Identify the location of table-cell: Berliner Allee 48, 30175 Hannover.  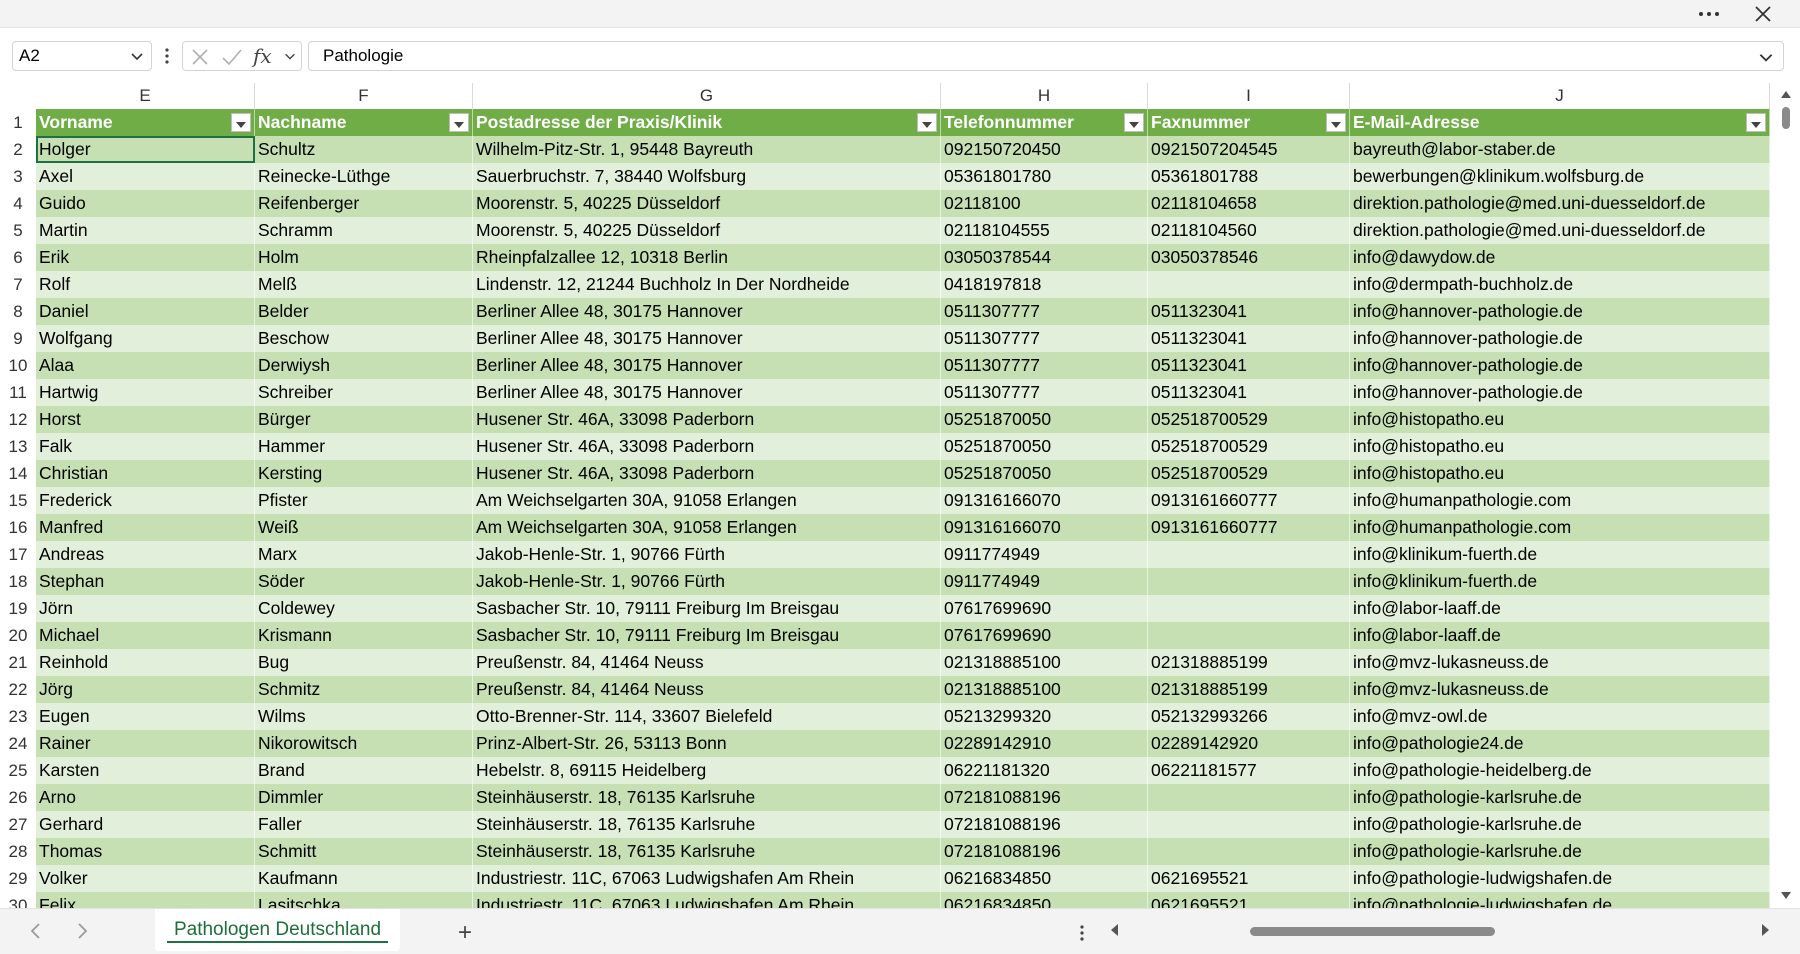
(707, 338).